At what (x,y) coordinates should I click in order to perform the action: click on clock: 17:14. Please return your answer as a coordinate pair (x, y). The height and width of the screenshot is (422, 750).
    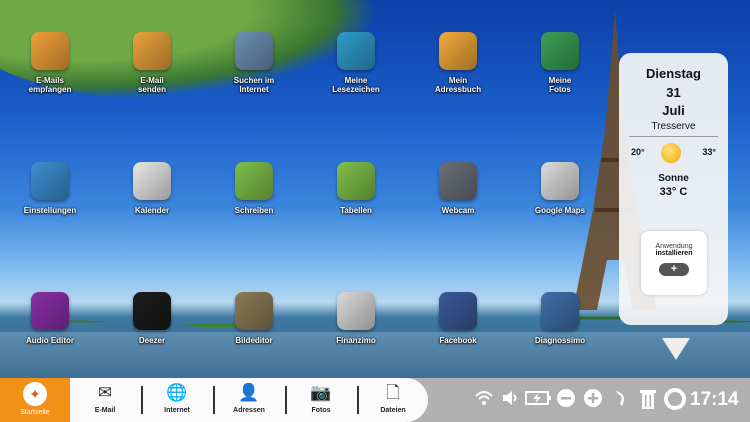
    Looking at the image, I should click on (714, 399).